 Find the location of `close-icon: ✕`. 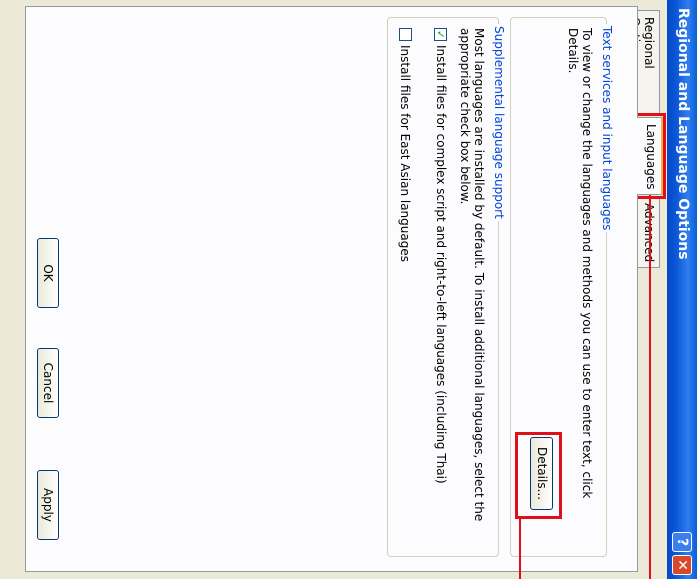

close-icon: ✕ is located at coordinates (682, 565).